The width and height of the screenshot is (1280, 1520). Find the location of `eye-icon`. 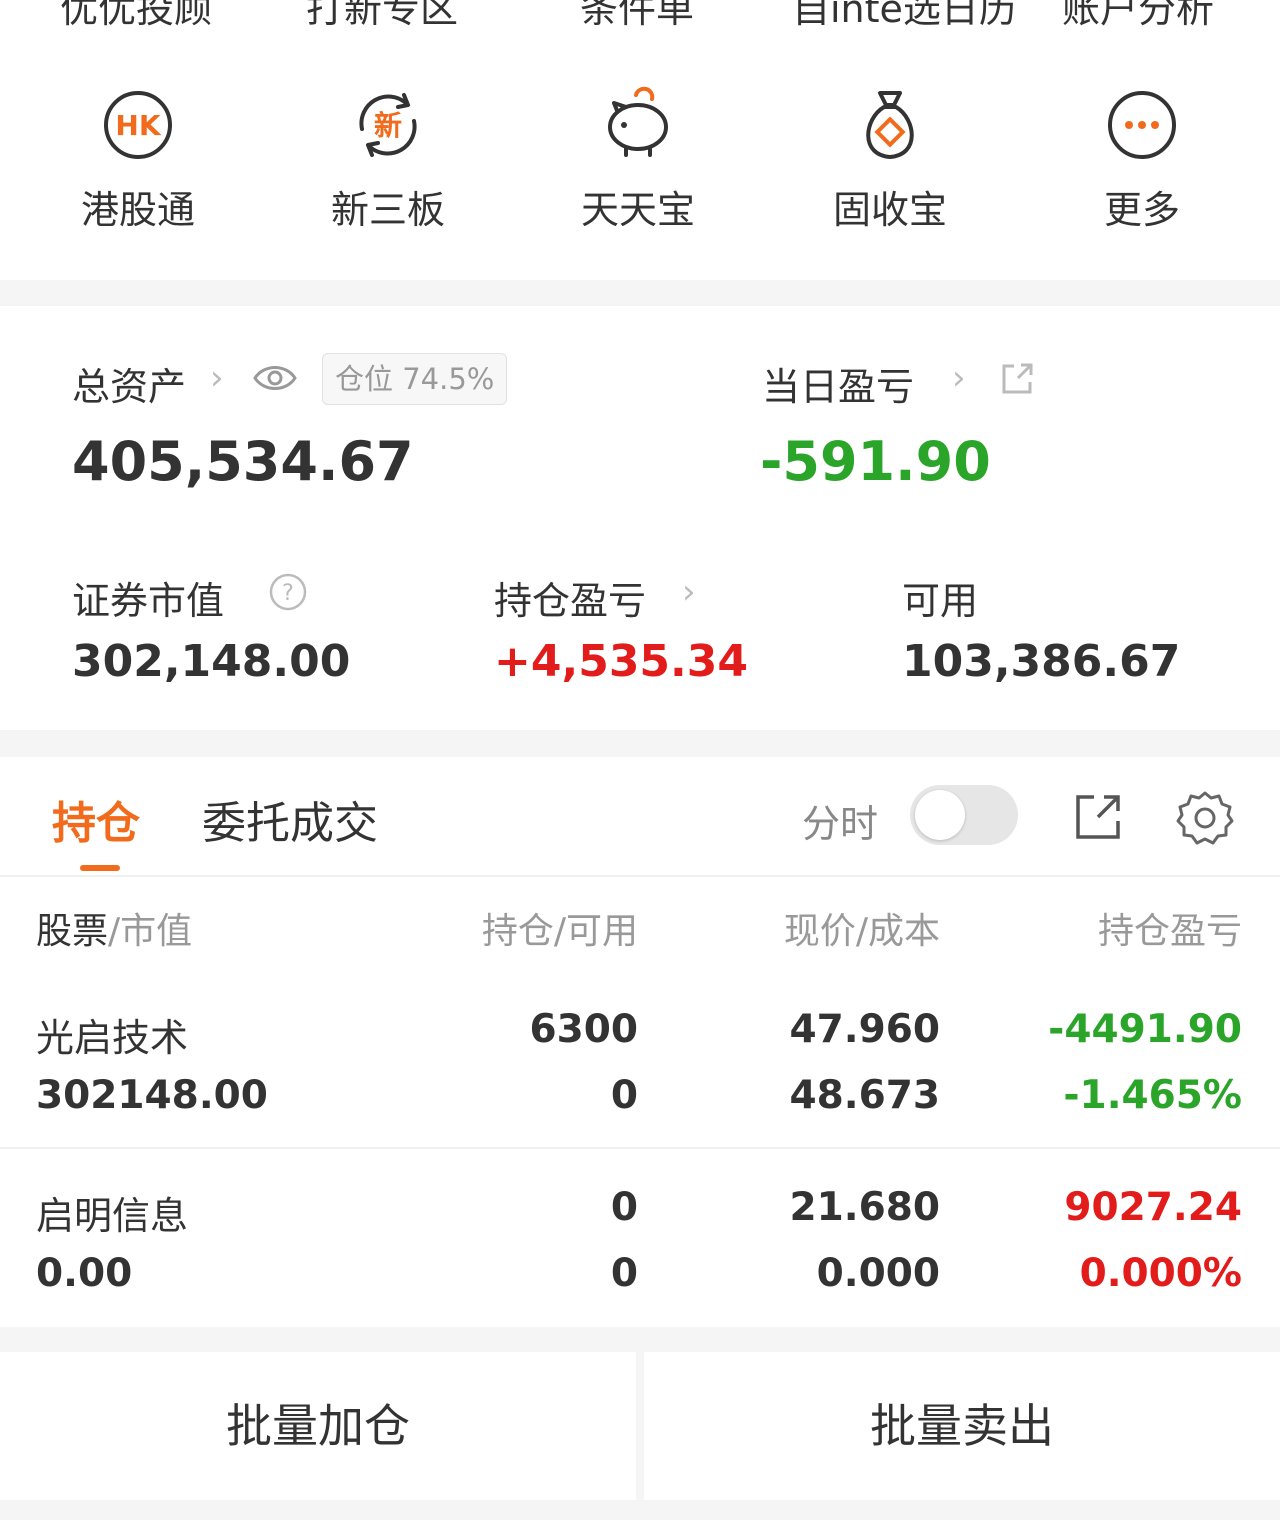

eye-icon is located at coordinates (275, 378).